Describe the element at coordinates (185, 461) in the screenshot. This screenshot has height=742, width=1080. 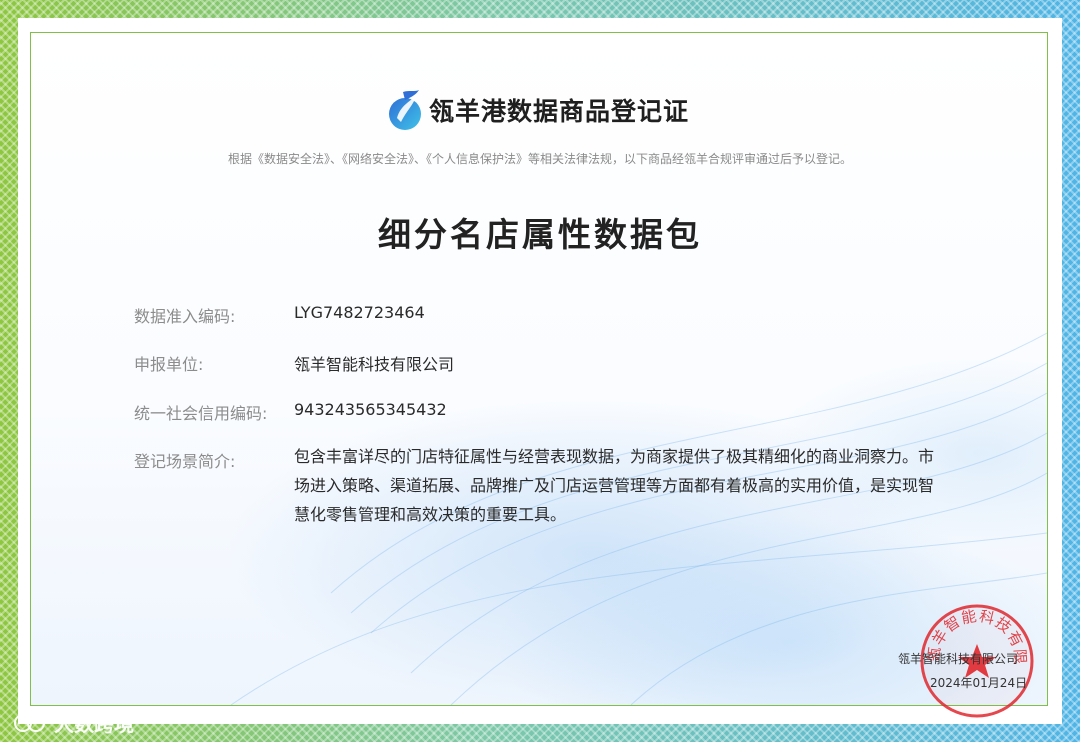
I see `field-label: 登记场景简介:` at that location.